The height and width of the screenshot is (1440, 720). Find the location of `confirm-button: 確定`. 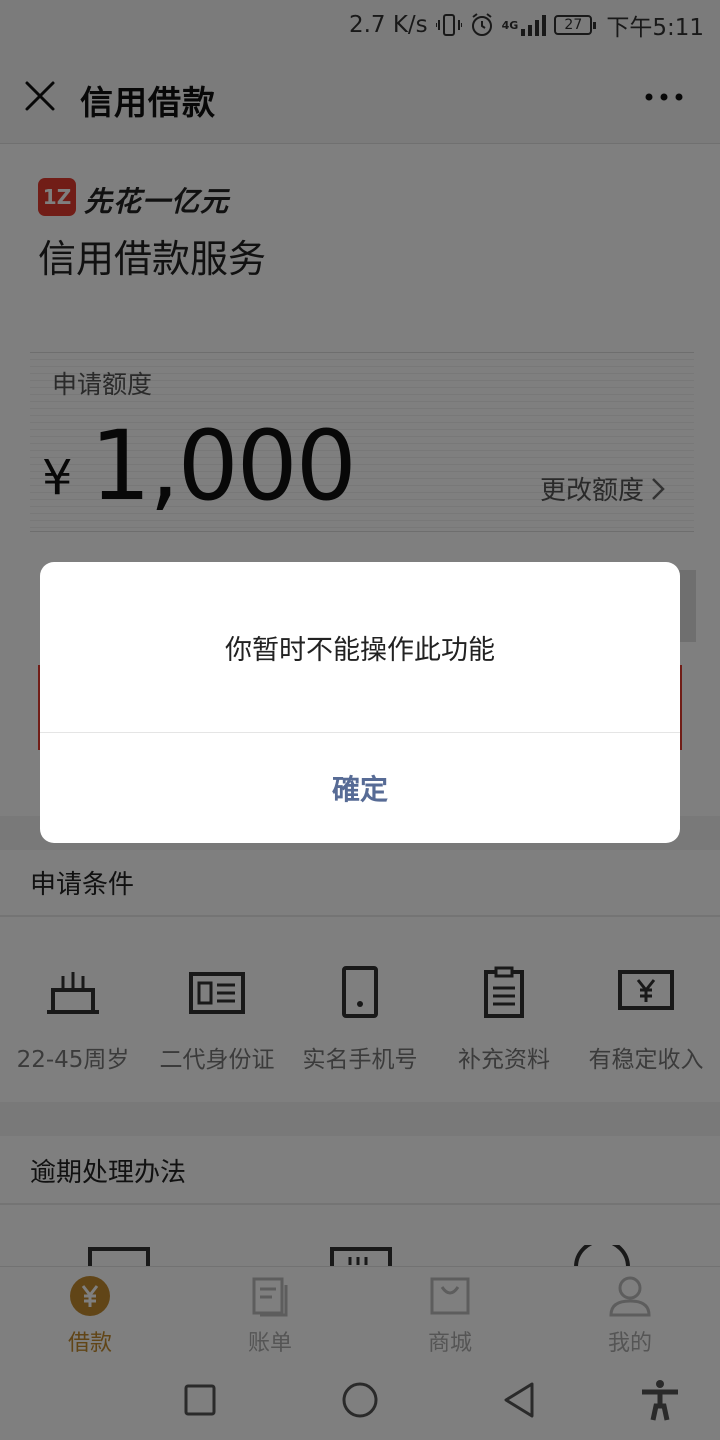

confirm-button: 確定 is located at coordinates (360, 788).